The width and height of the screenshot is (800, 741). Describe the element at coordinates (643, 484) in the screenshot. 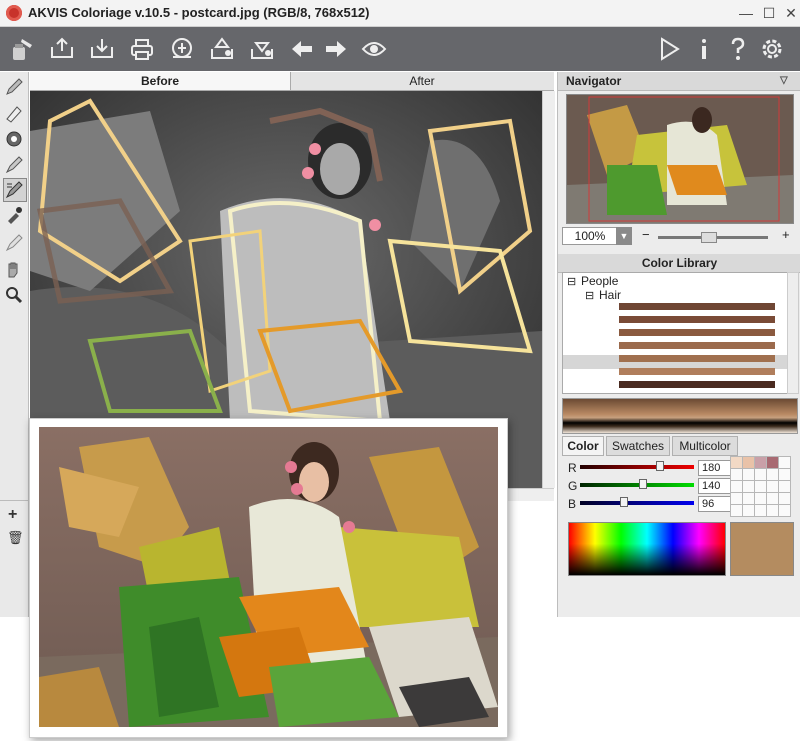

I see `green-slider-thumb` at that location.